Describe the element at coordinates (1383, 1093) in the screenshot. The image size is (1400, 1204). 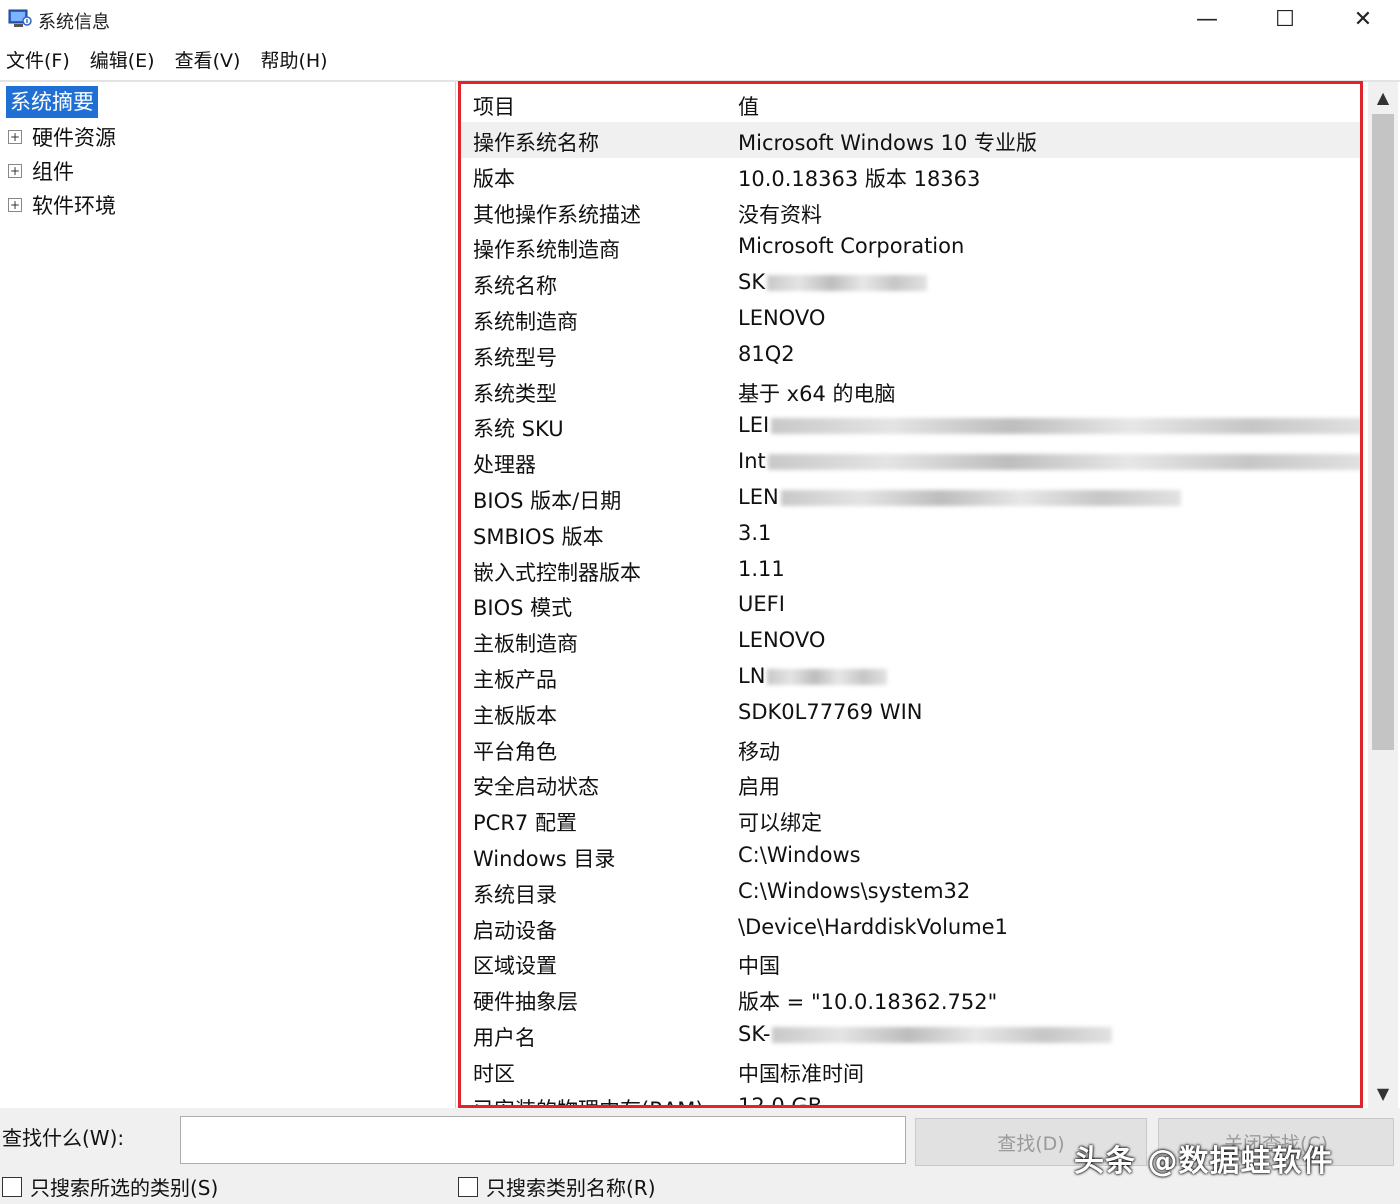
I see `scroll-down-icon: ▼` at that location.